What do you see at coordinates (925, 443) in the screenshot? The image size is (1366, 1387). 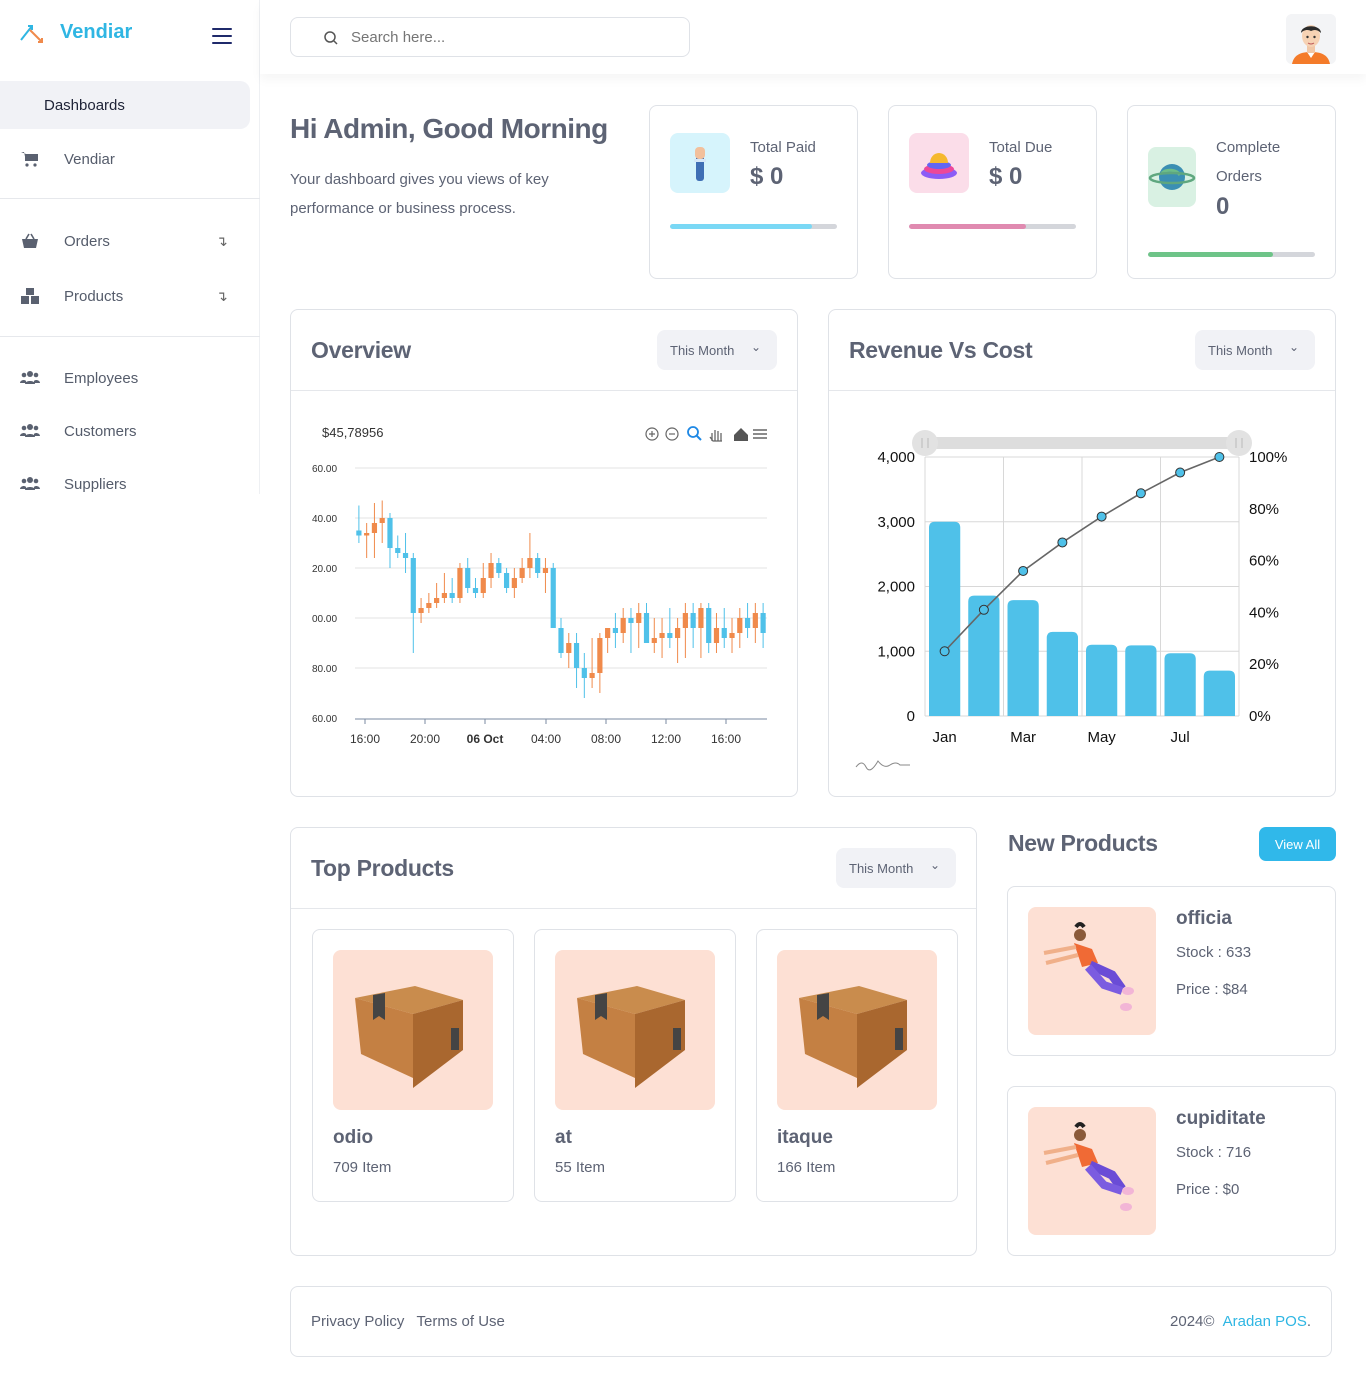 I see `range-slider-handle-left` at bounding box center [925, 443].